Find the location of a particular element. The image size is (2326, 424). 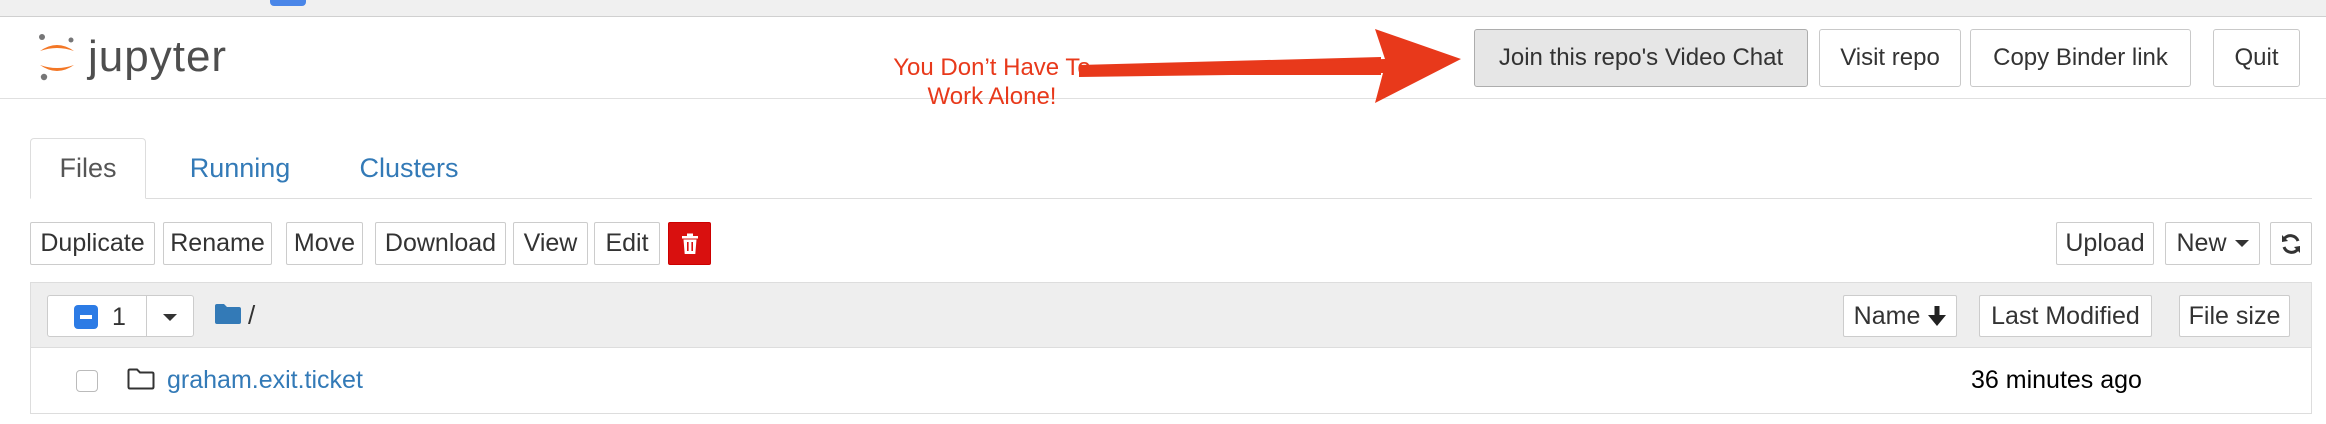

tab-files: Files is located at coordinates (88, 168).